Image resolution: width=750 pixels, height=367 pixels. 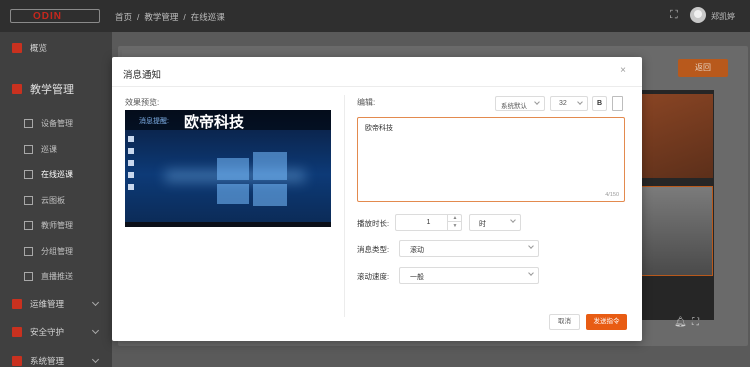 What do you see at coordinates (469, 275) in the screenshot?
I see `scroll-speed-select: 一般` at bounding box center [469, 275].